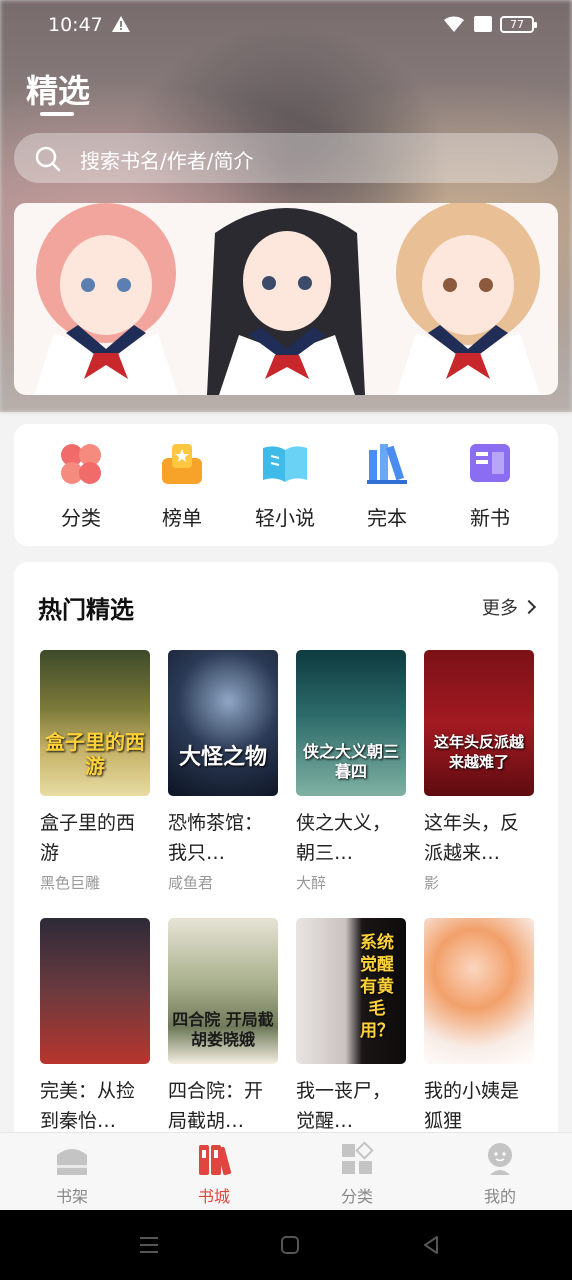 The image size is (572, 1280). I want to click on book-card: 盒子里的西游 盒子里的西游 黑色巨雕, so click(96, 771).